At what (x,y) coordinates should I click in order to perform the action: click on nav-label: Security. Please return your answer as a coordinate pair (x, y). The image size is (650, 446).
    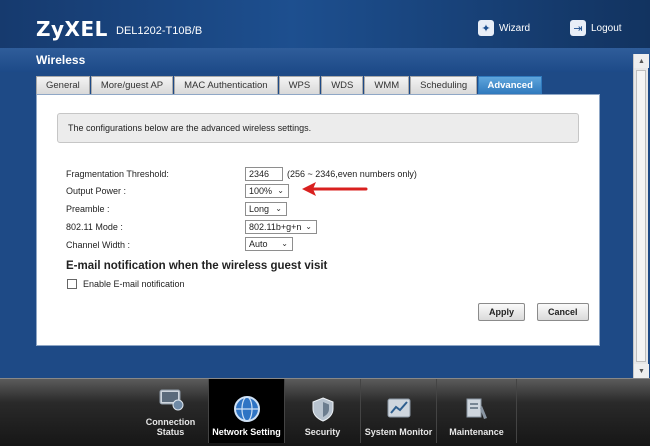
    Looking at the image, I should click on (322, 432).